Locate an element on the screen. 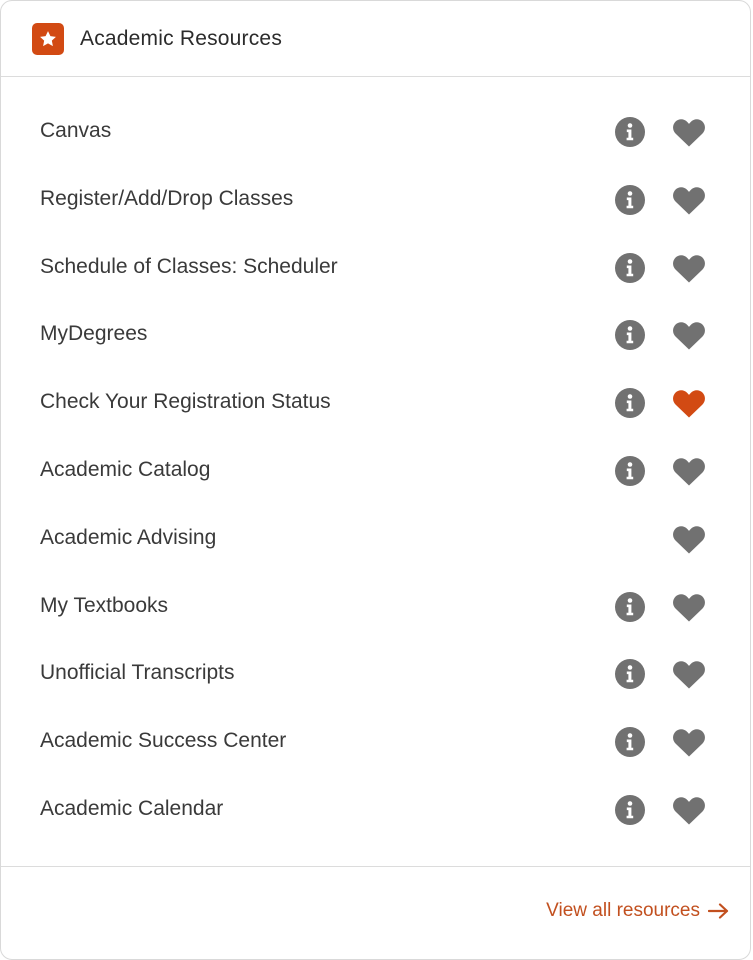 This screenshot has width=753, height=960. resource-link: Canvas is located at coordinates (75, 131).